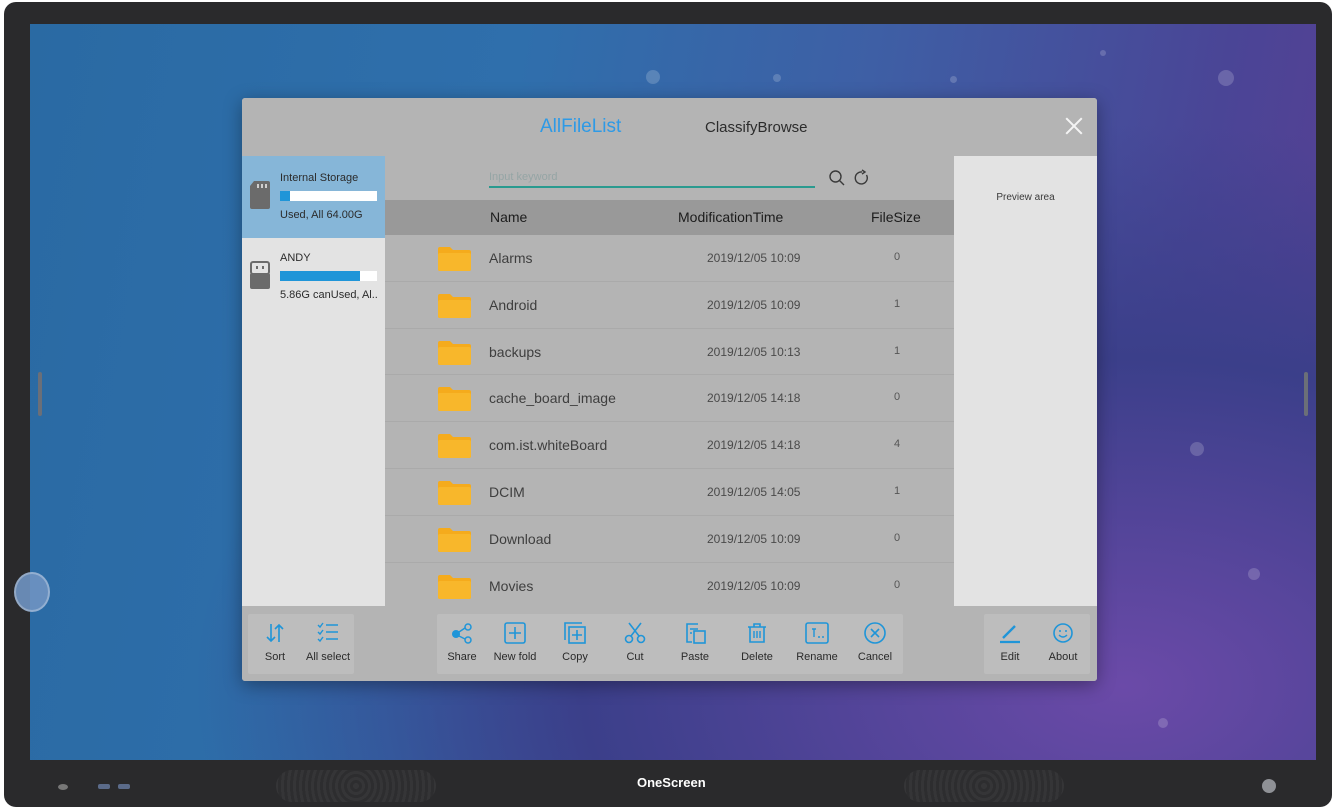 This screenshot has width=1336, height=809. Describe the element at coordinates (695, 644) in the screenshot. I see `paste-button: Paste` at that location.